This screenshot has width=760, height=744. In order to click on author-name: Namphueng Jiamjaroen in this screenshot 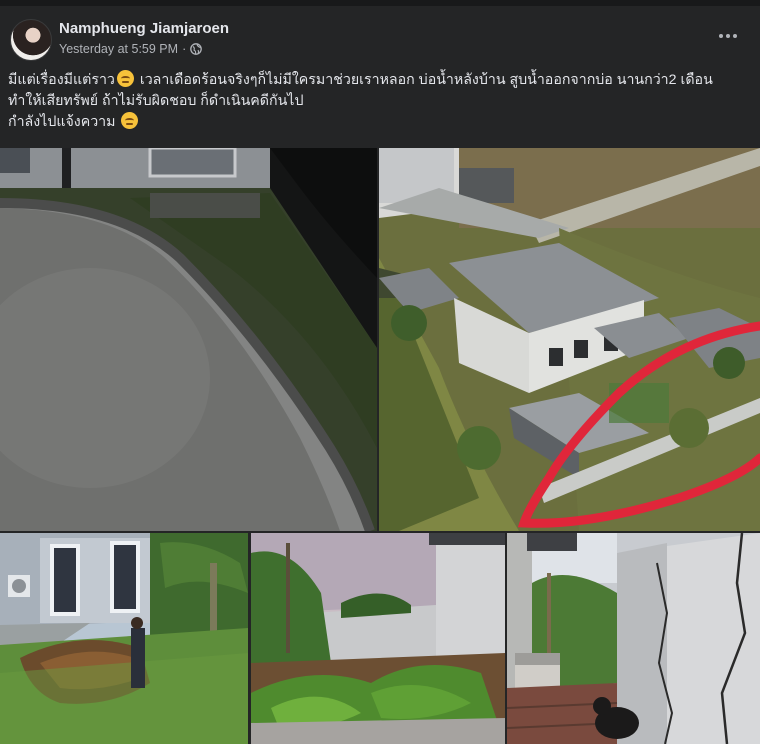, I will do `click(144, 28)`.